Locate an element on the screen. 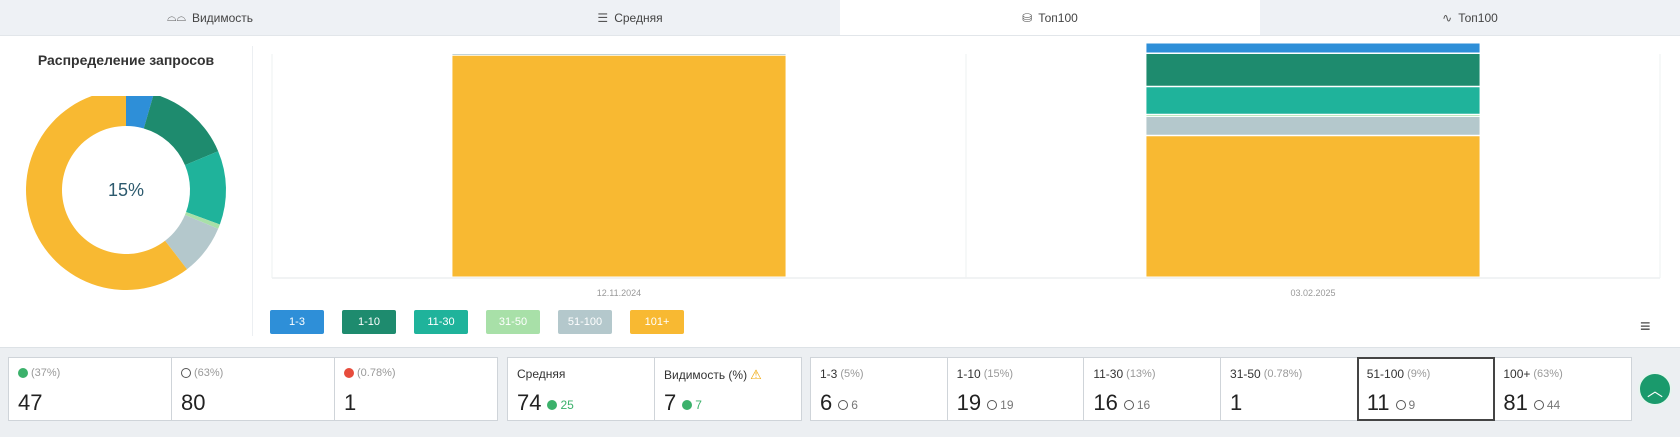 This screenshot has height=437, width=1680. stat-label: 31-50 is located at coordinates (1245, 374).